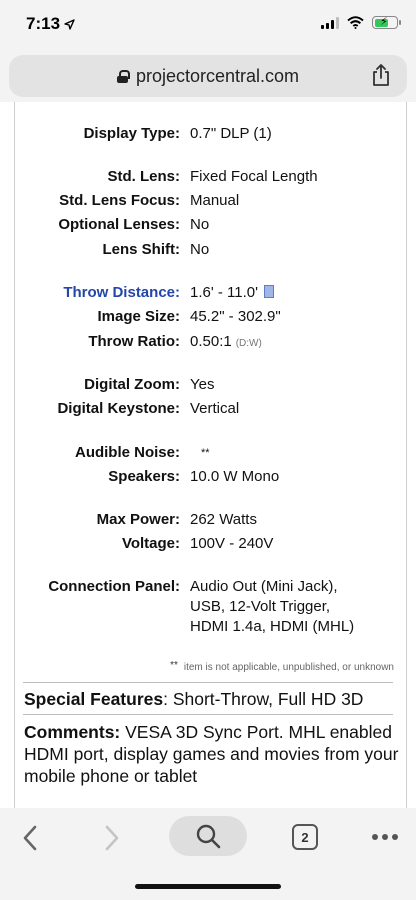 The image size is (416, 900). Describe the element at coordinates (138, 519) in the screenshot. I see `spec-label: Max Power:` at that location.